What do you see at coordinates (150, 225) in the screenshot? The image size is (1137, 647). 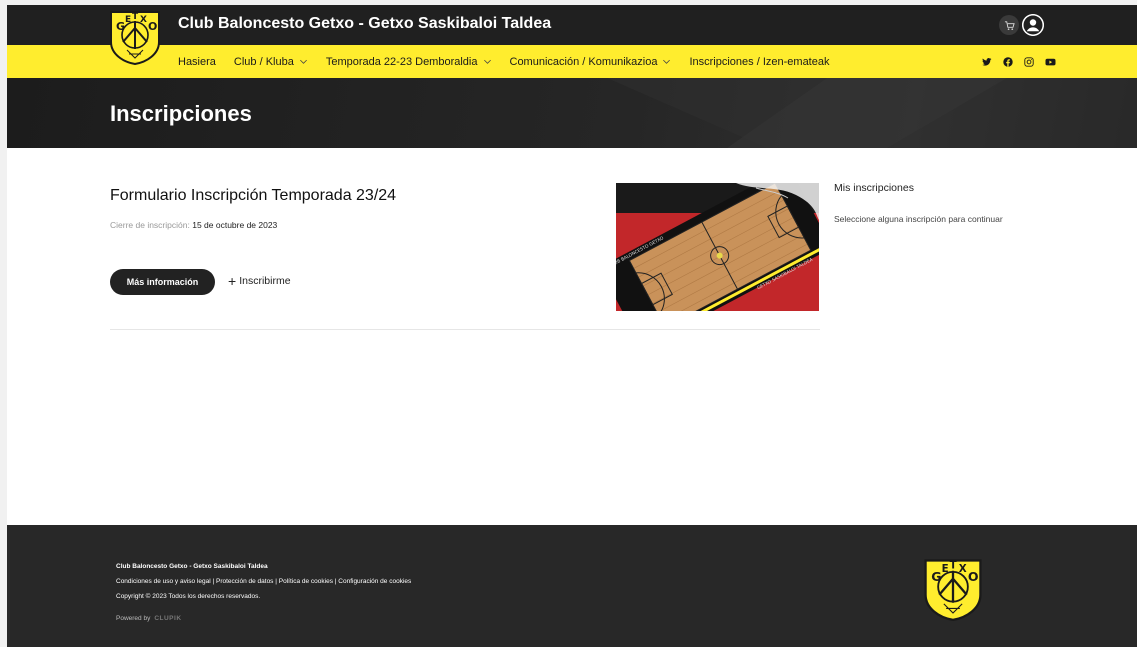 I see `deadline-label: Cierre de inscripción:` at bounding box center [150, 225].